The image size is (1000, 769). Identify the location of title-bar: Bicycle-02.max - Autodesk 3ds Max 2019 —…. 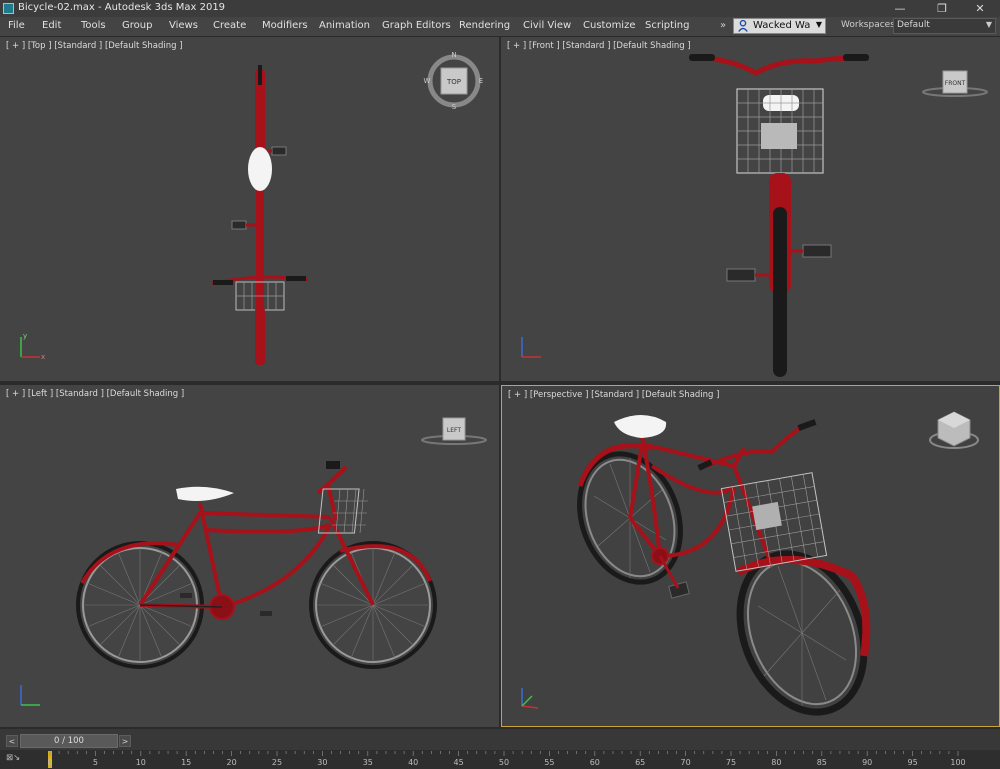
(500, 8).